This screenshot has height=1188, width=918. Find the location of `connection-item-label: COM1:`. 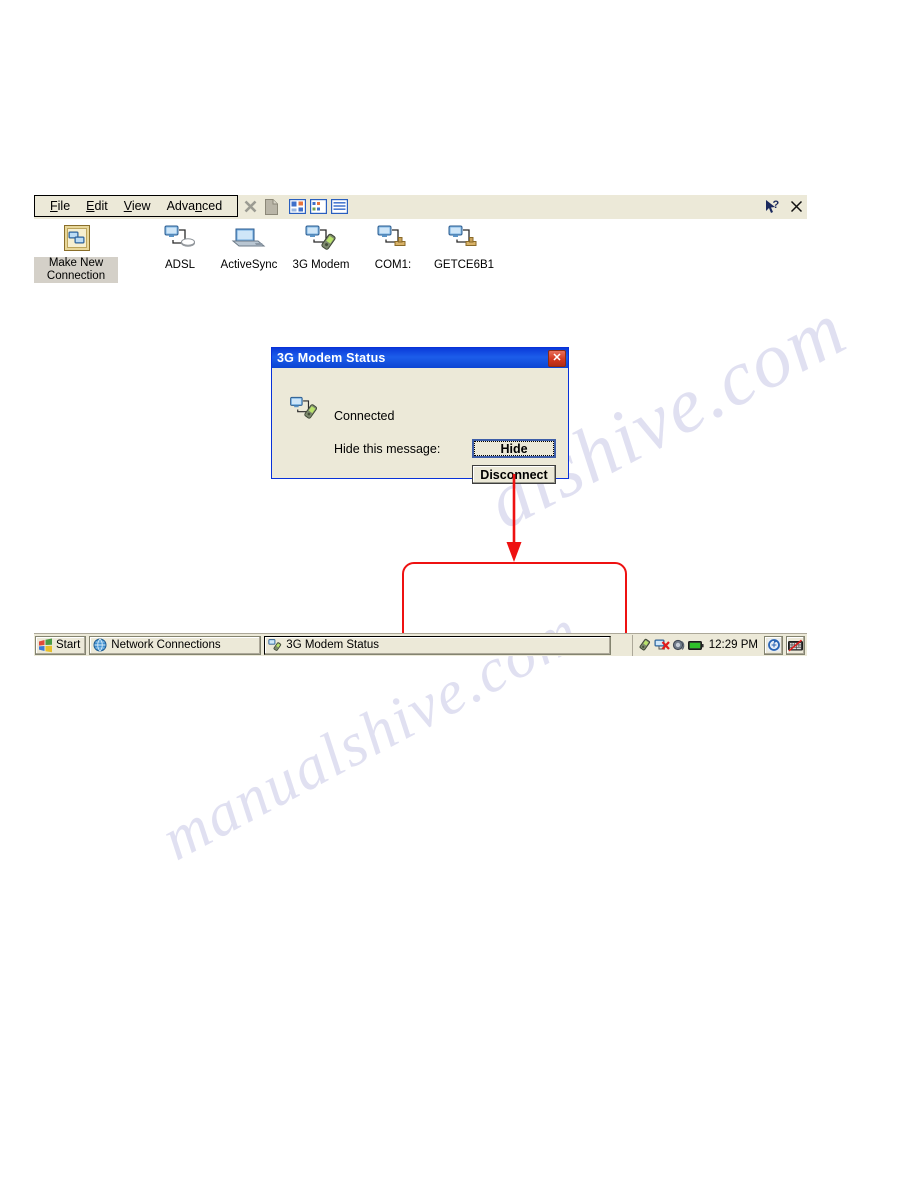

connection-item-label: COM1: is located at coordinates (393, 265).